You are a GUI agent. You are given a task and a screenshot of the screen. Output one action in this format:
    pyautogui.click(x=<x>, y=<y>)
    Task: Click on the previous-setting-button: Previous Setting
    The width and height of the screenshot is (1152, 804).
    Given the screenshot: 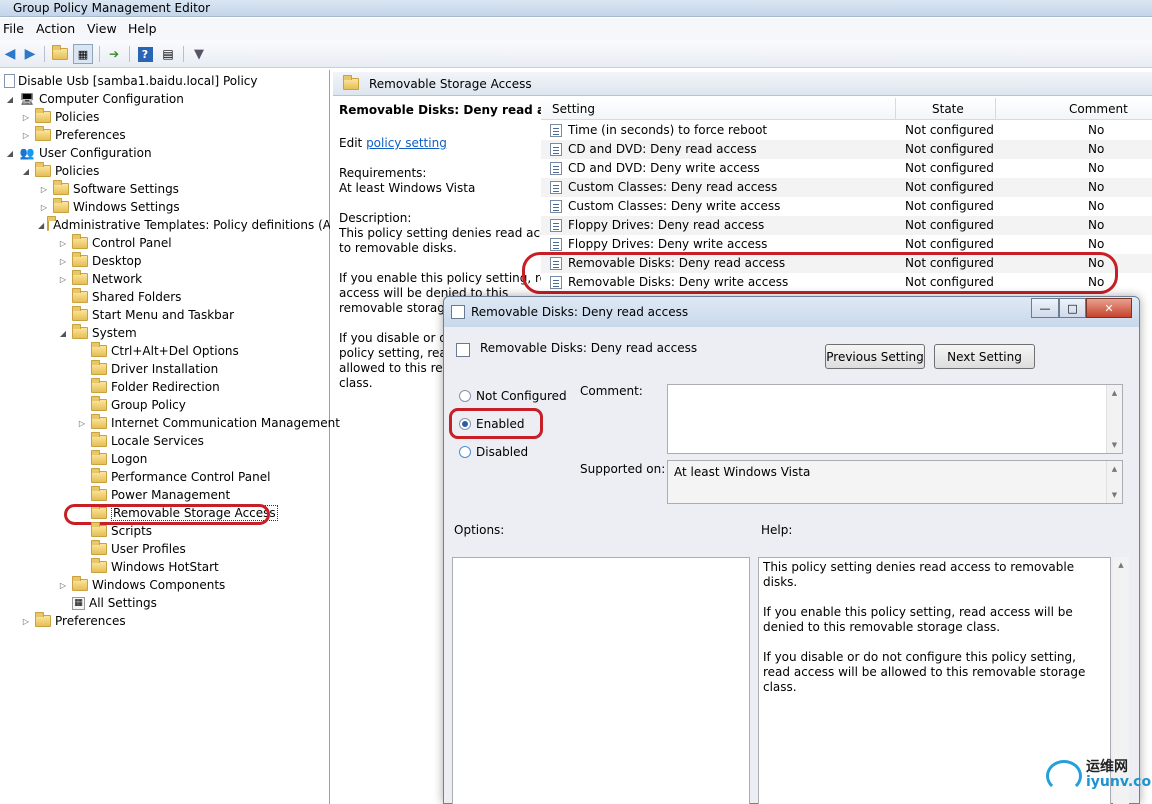 What is the action you would take?
    pyautogui.click(x=875, y=356)
    